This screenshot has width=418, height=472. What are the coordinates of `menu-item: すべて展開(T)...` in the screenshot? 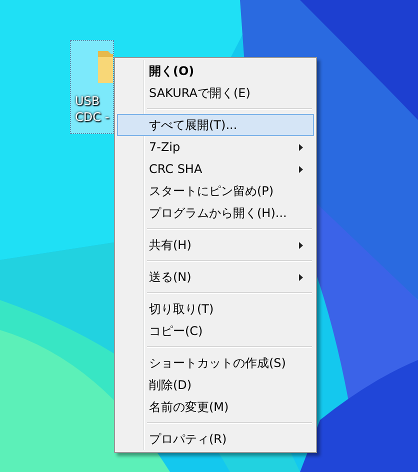 It's located at (215, 125).